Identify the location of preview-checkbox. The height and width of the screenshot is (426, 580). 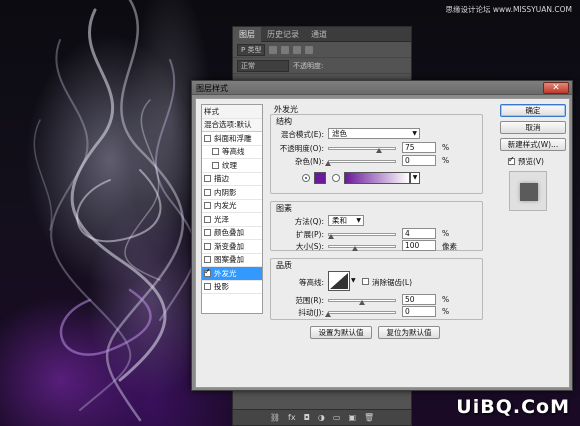
(511, 160).